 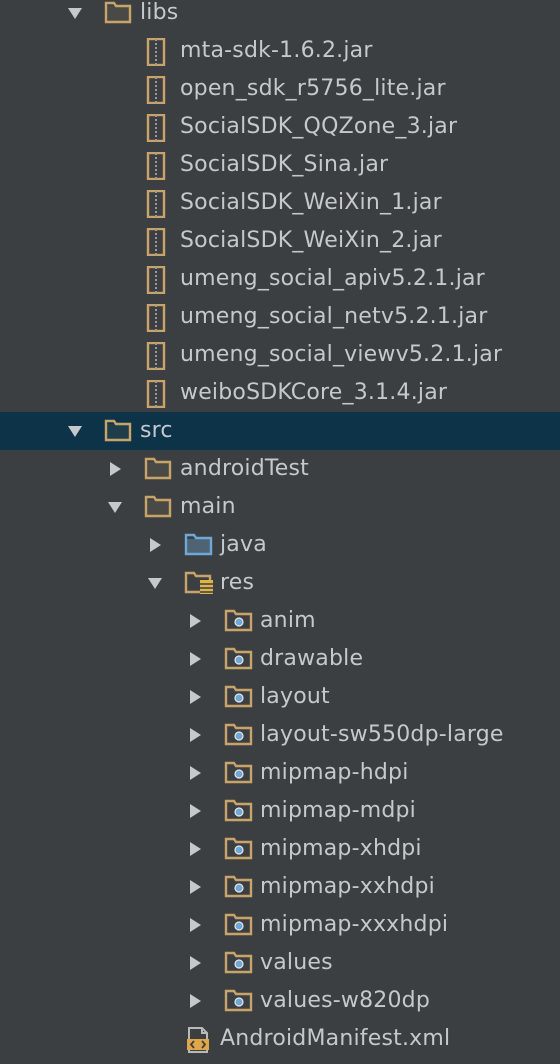 I want to click on tree-item-label: values-w820dp, so click(x=345, y=1000).